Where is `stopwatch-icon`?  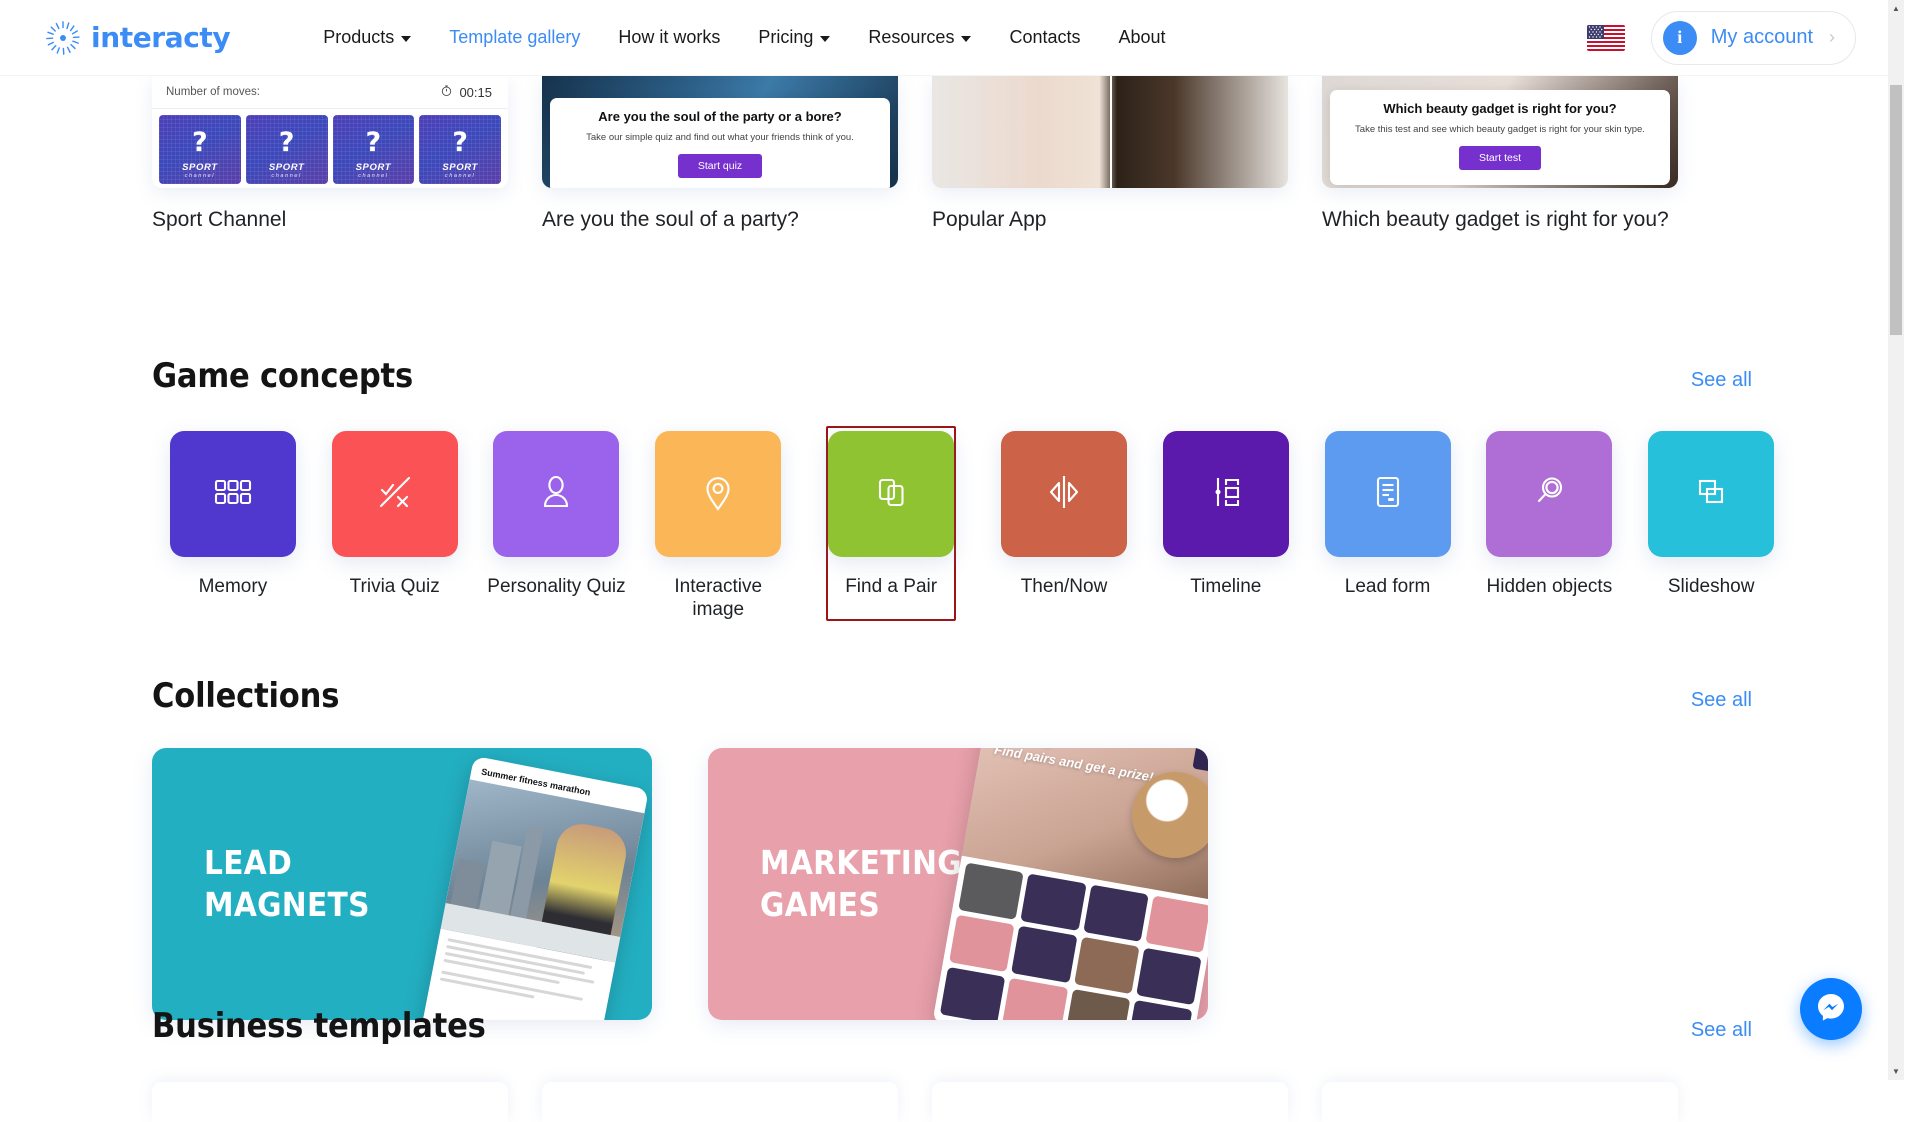
stopwatch-icon is located at coordinates (446, 92).